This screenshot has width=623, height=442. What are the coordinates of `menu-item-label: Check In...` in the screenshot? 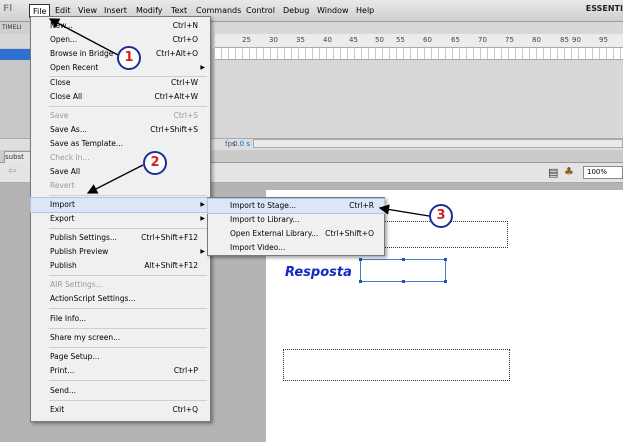 It's located at (70, 157).